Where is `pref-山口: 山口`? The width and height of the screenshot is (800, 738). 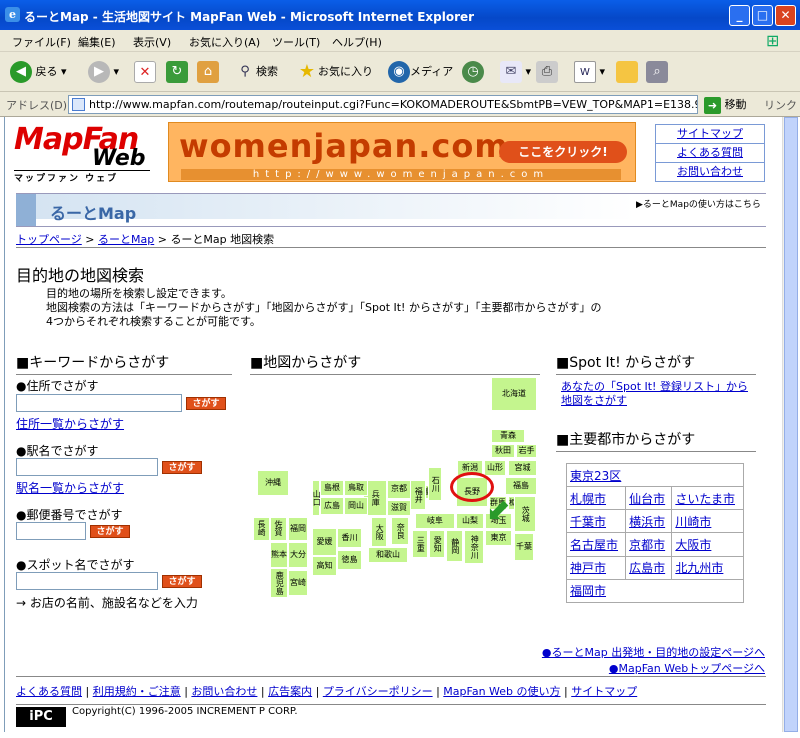 pref-山口: 山口 is located at coordinates (316, 498).